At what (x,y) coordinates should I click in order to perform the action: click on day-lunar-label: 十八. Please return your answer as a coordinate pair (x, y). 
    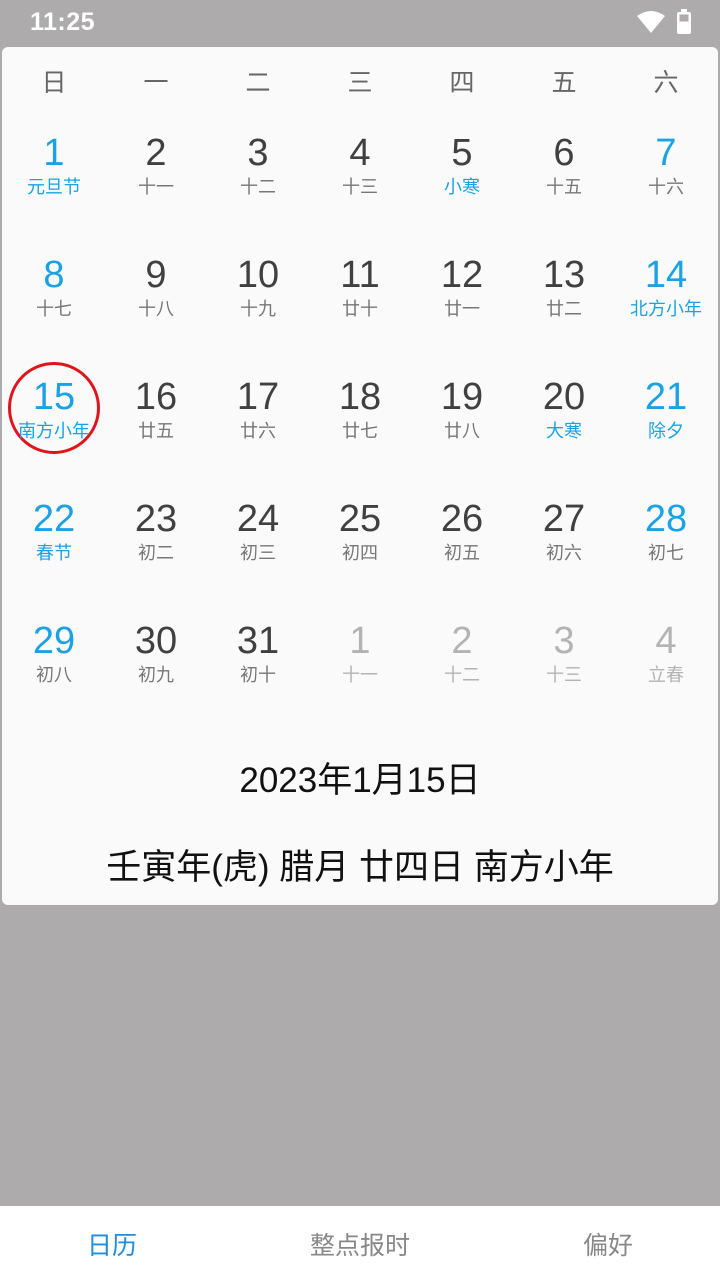
    Looking at the image, I should click on (156, 309).